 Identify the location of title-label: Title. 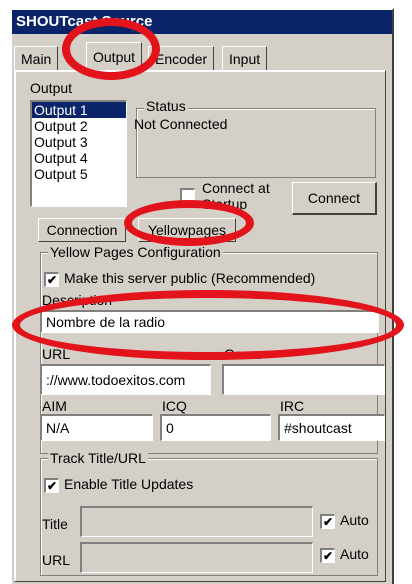
(55, 524).